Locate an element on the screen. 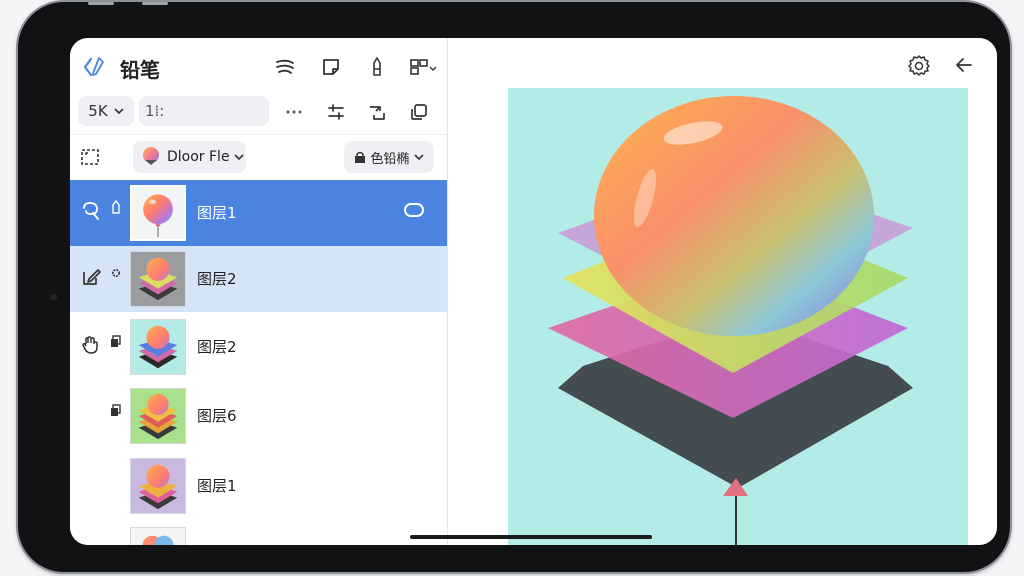 The height and width of the screenshot is (576, 1024). back-arrow-icon is located at coordinates (964, 65).